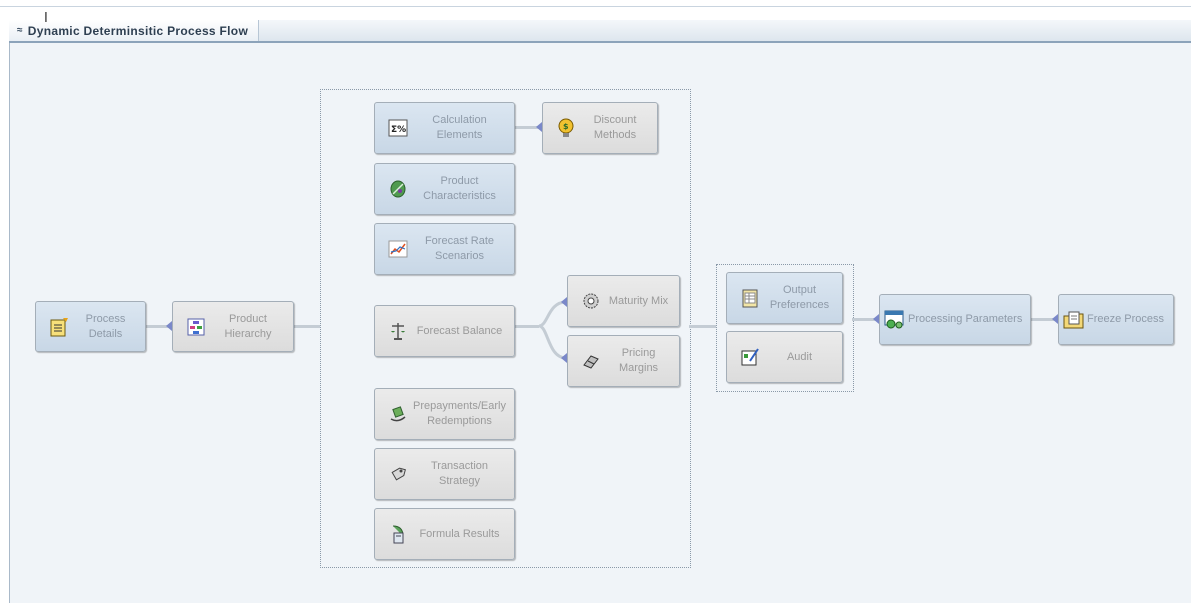  Describe the element at coordinates (799, 356) in the screenshot. I see `audit-label: Audit` at that location.